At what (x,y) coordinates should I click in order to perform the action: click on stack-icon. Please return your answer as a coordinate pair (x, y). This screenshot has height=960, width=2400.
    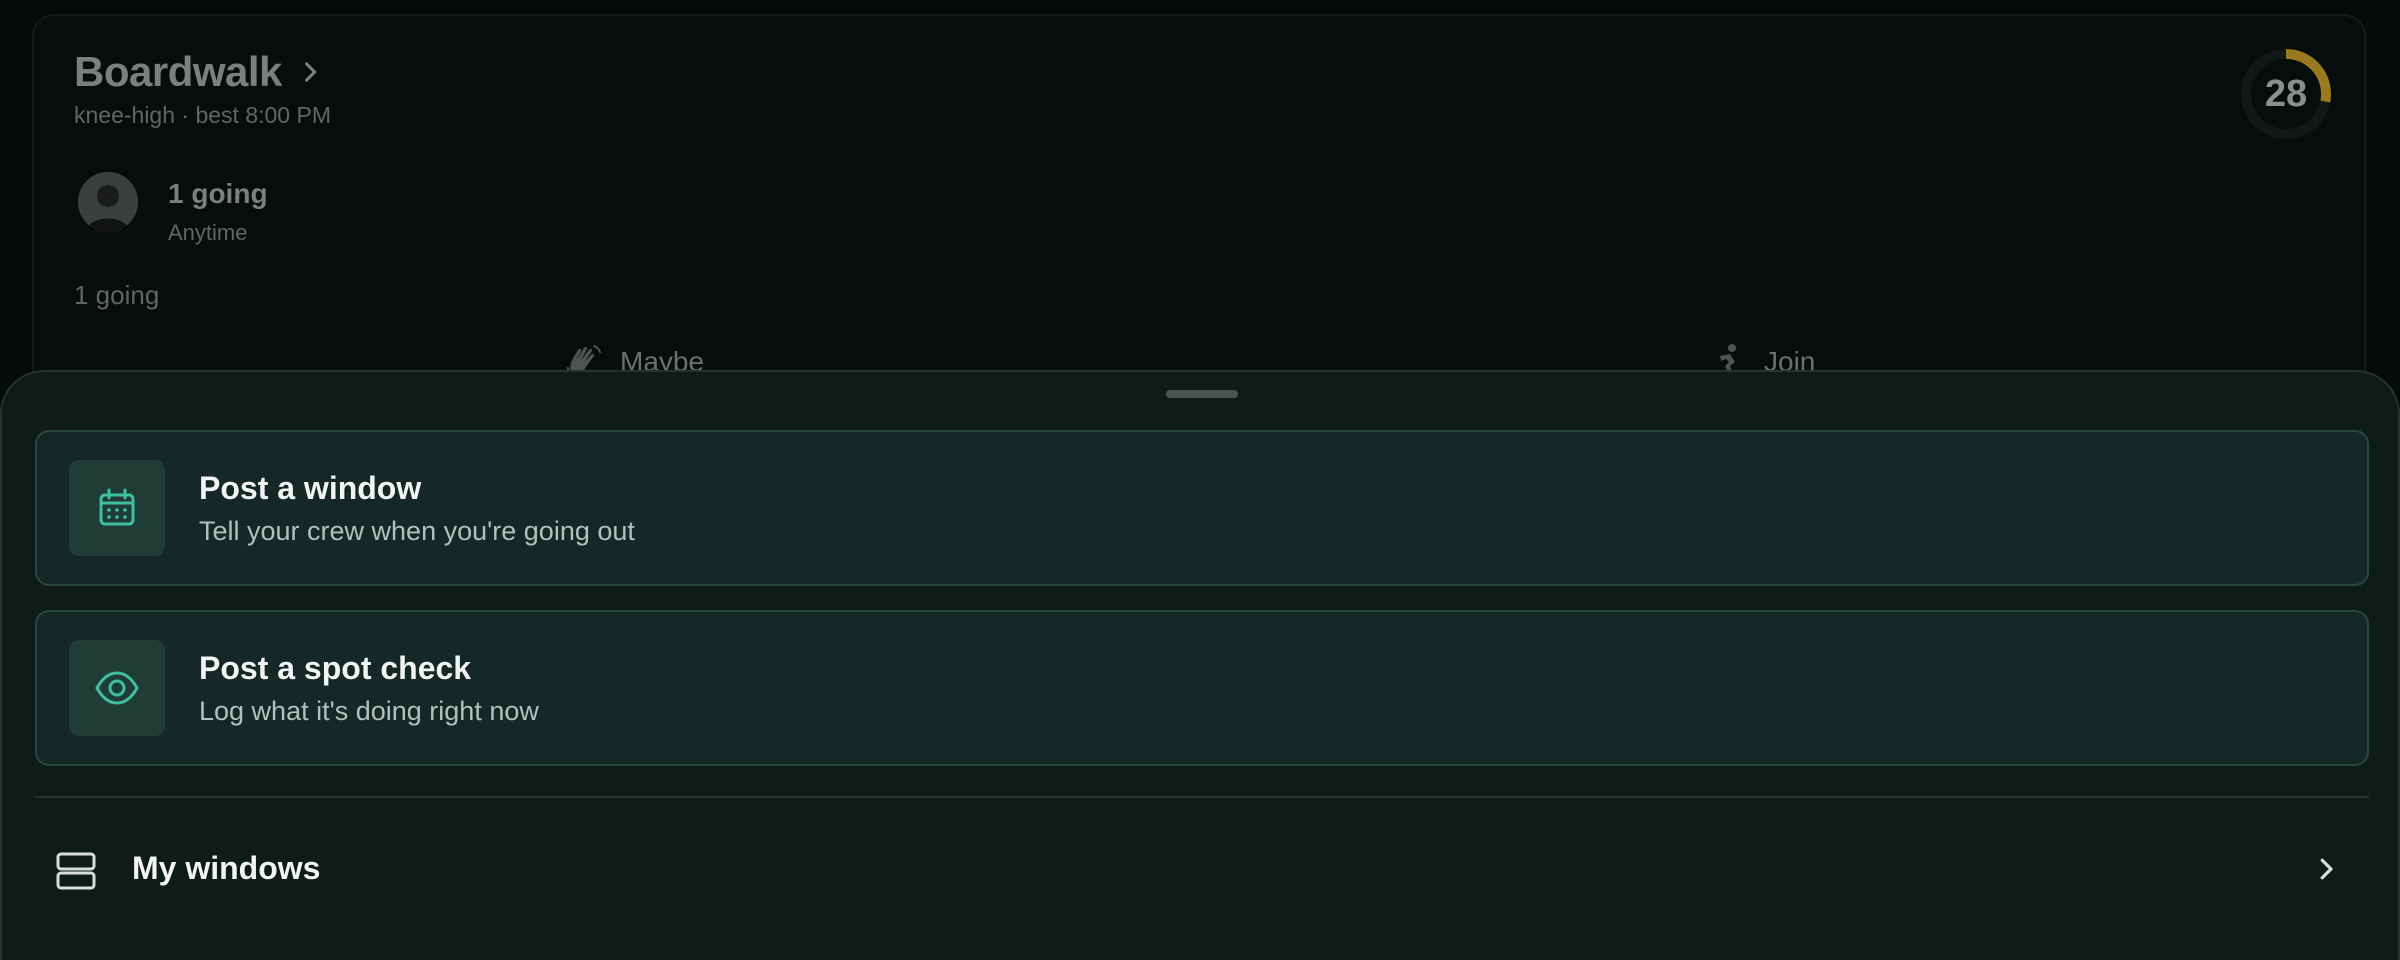
    Looking at the image, I should click on (76, 871).